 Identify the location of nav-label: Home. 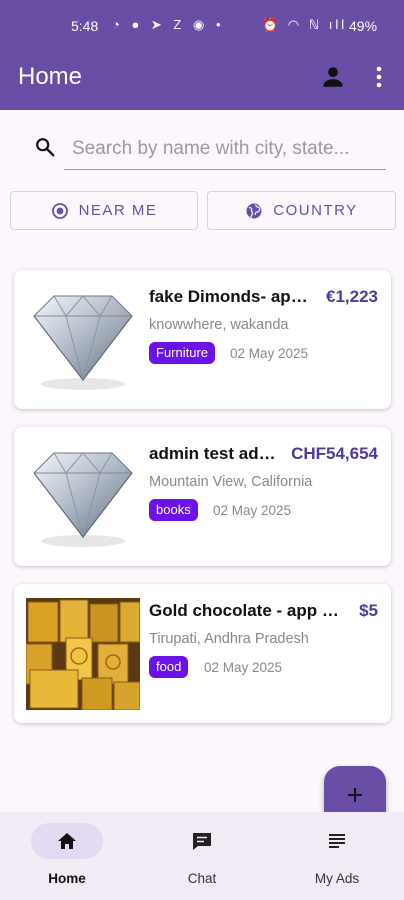
(67, 878).